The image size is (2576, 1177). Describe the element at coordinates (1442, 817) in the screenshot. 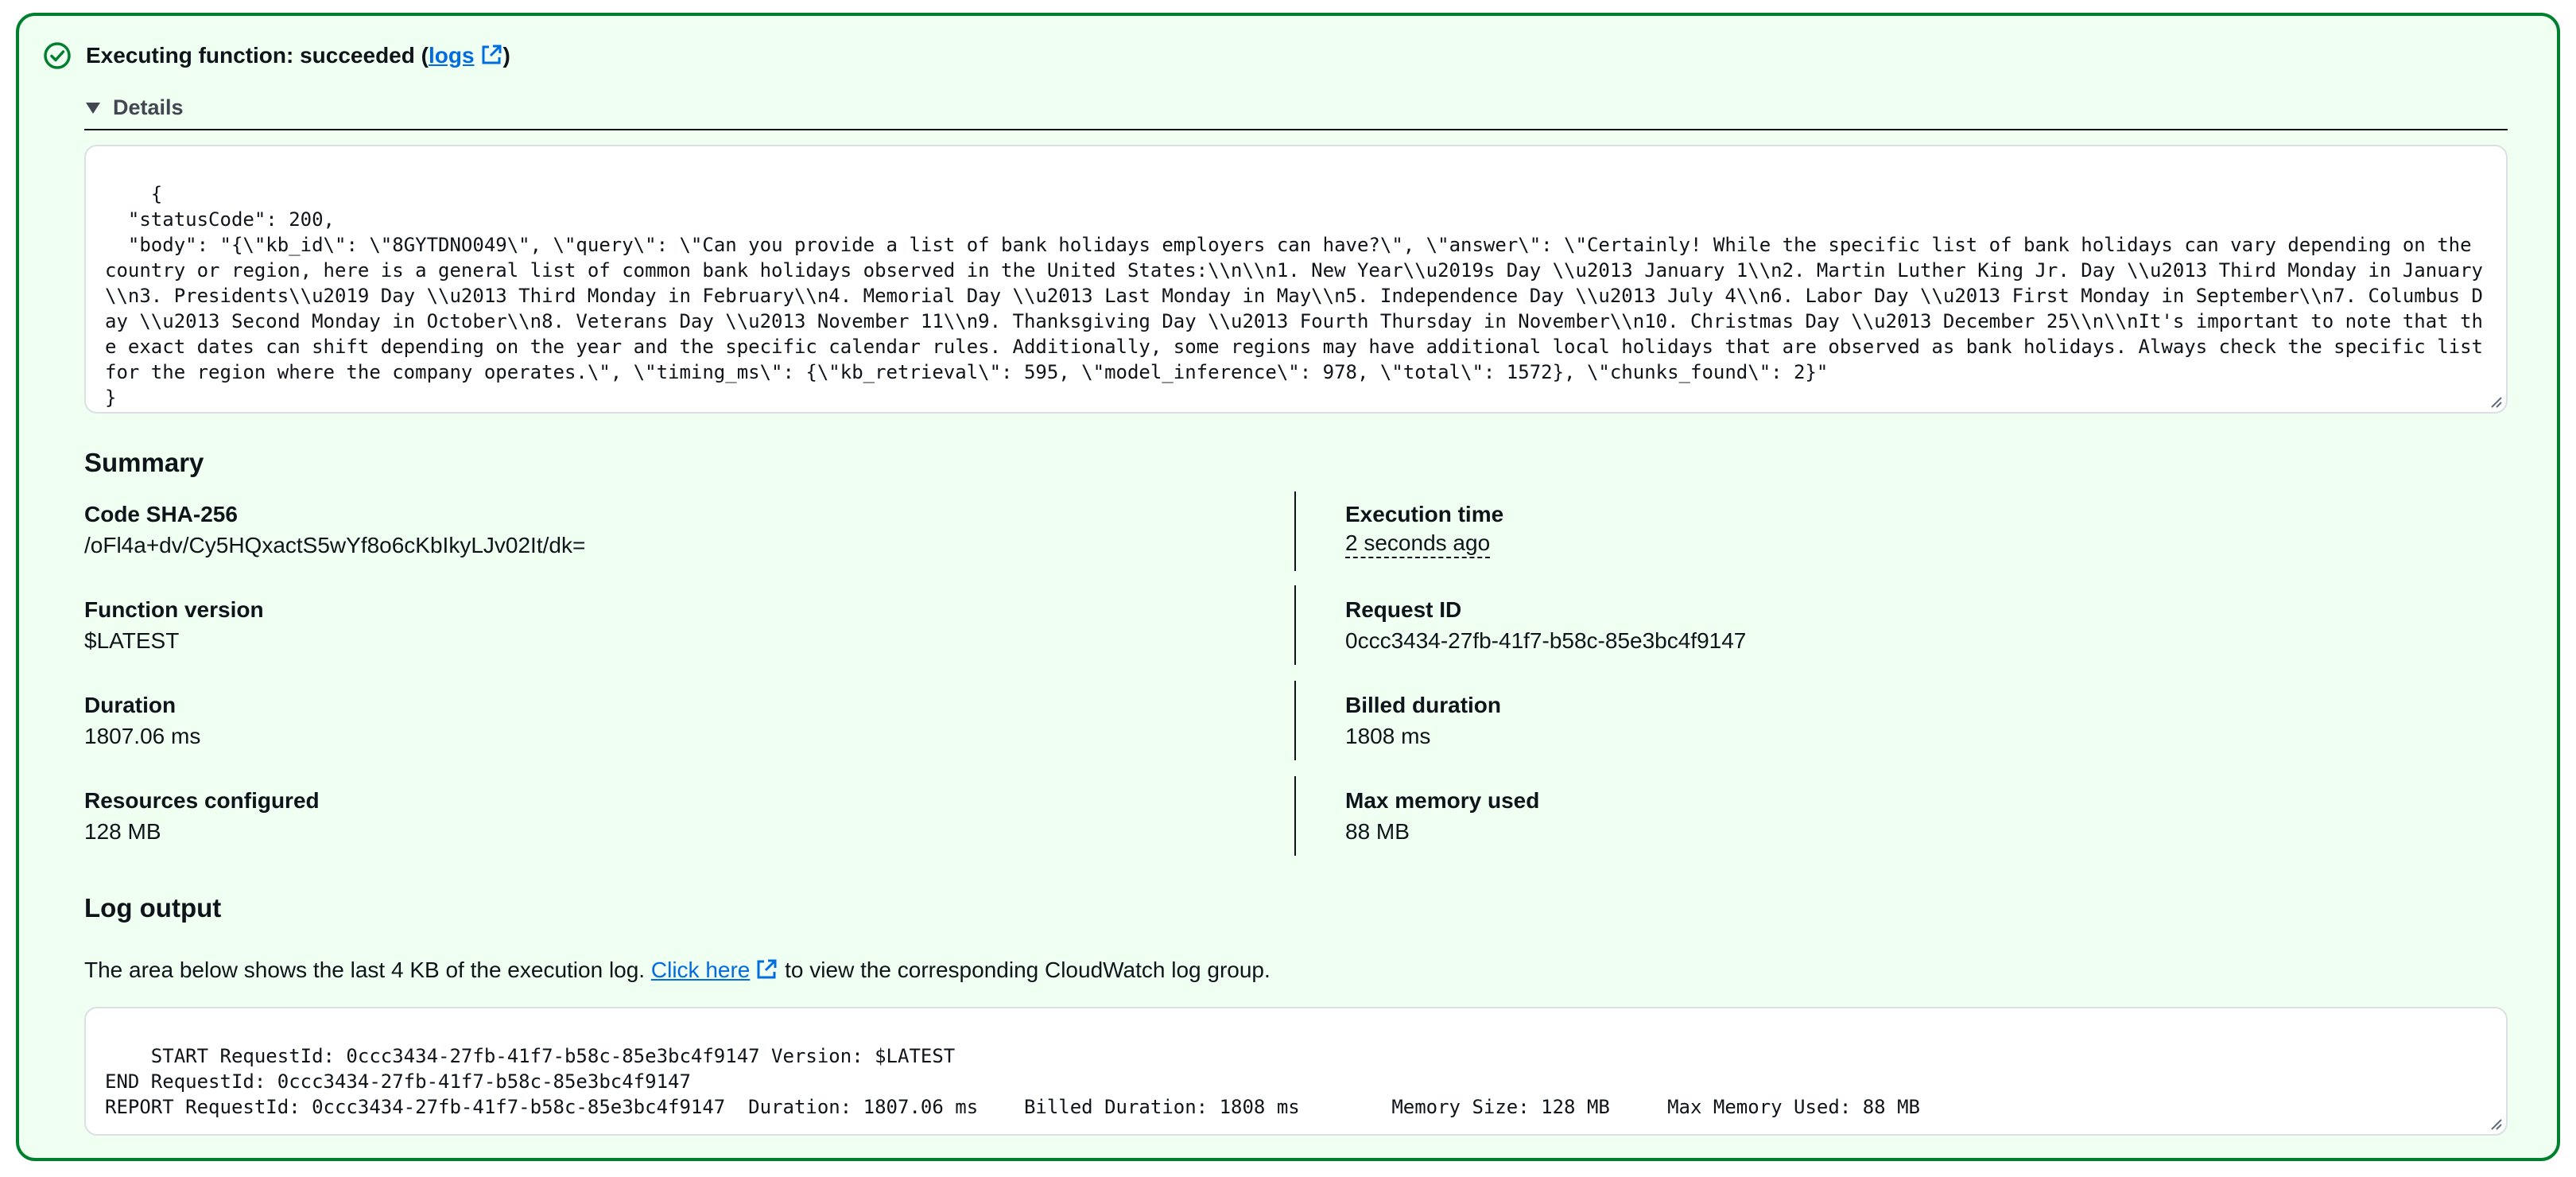

I see `max-memory-field: Max memory used 88 MB` at that location.